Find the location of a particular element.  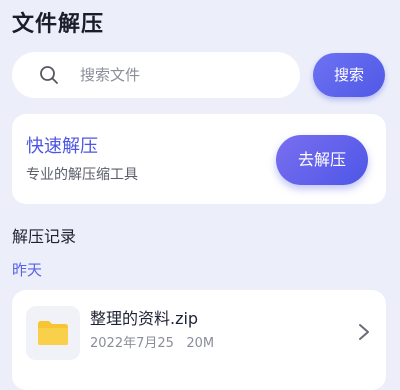

file-meta: 2022年7月25 20M is located at coordinates (152, 344).